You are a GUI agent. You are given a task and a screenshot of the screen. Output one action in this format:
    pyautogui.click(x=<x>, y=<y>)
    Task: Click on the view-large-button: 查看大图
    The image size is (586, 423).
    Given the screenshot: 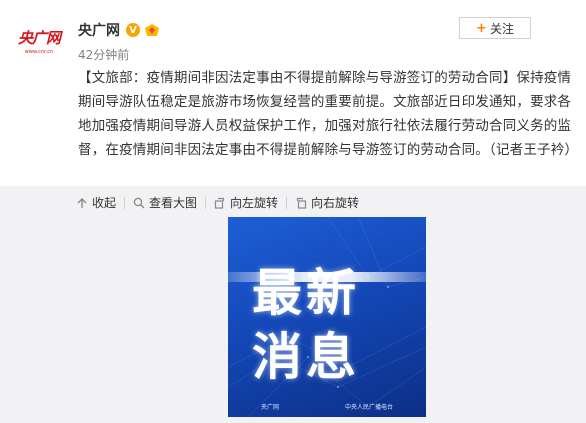 What is the action you would take?
    pyautogui.click(x=165, y=202)
    